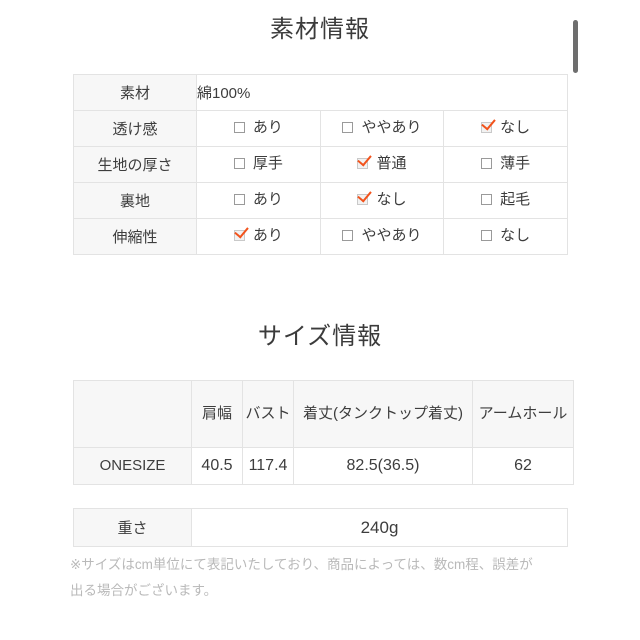  I want to click on size-section-title: サイズ情報, so click(320, 336).